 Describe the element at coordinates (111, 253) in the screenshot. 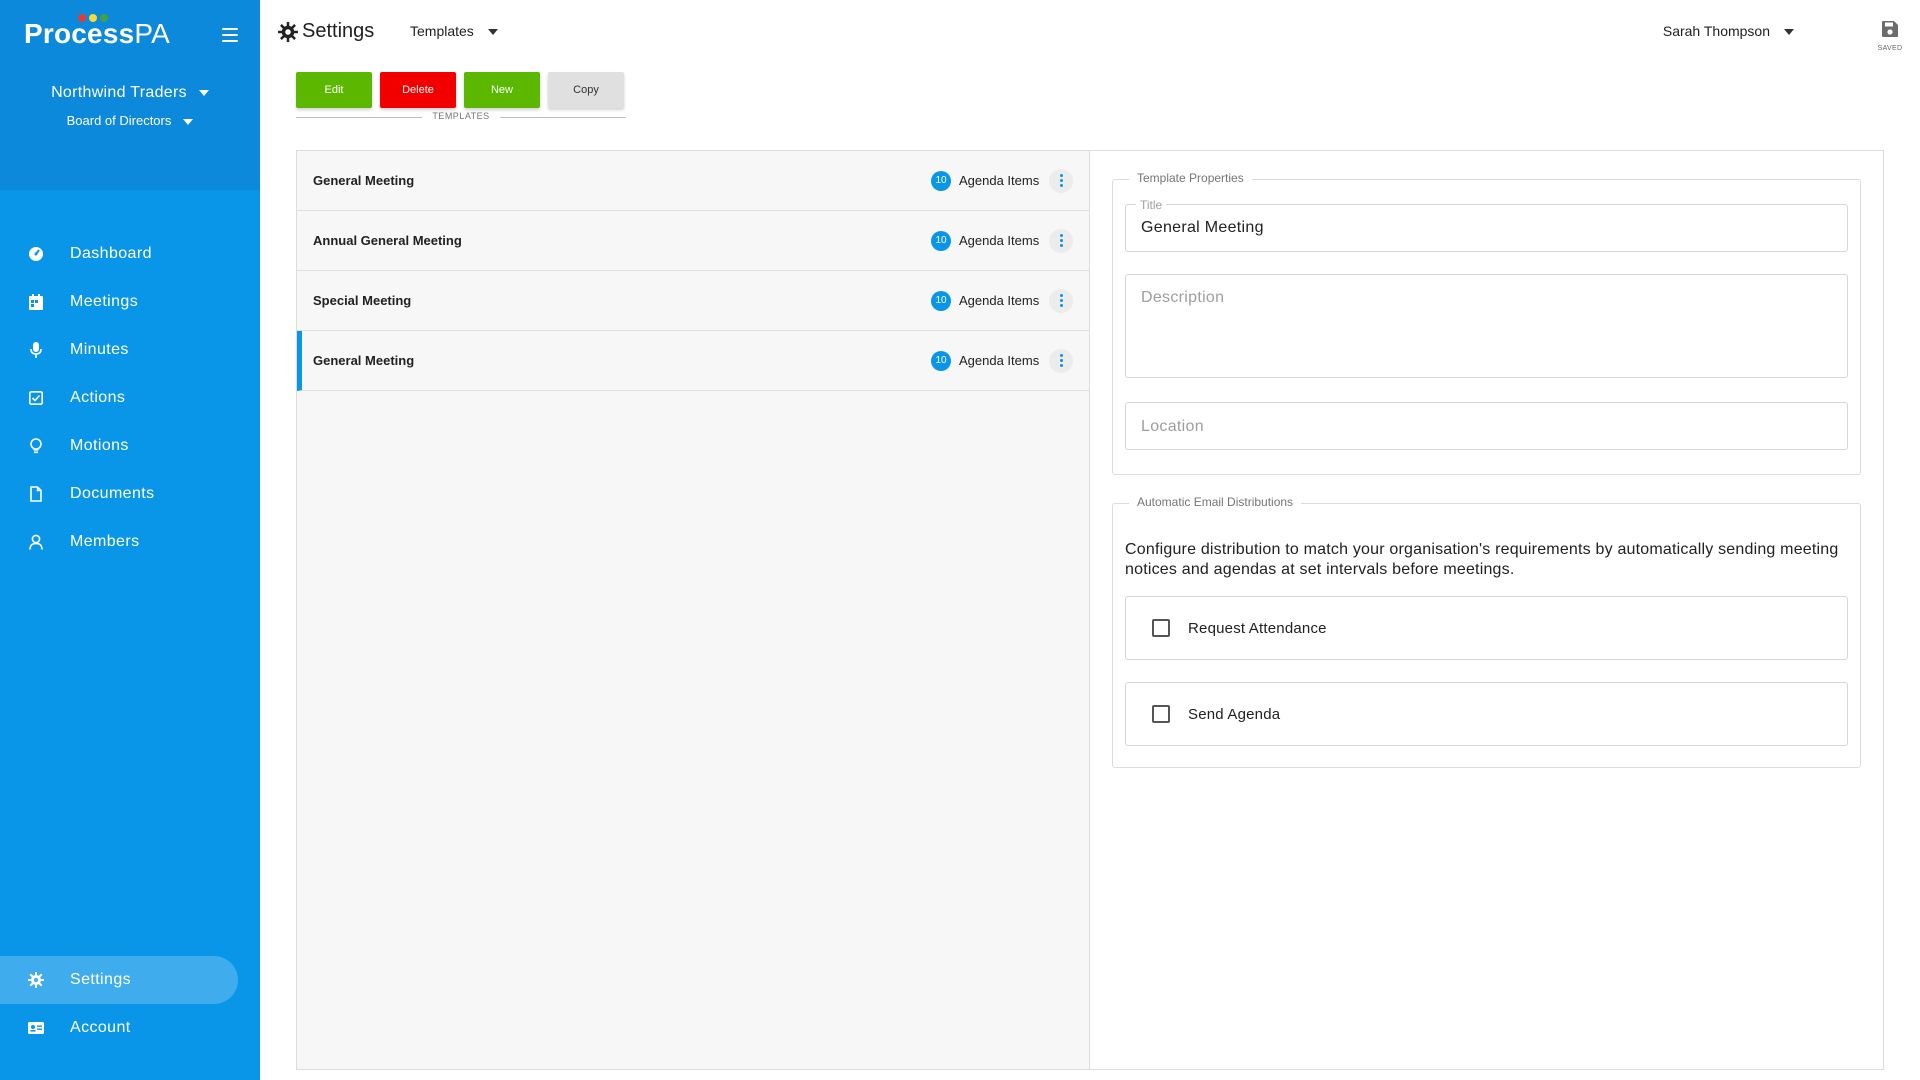

I see `sidebar-item-label: Dashboard` at that location.